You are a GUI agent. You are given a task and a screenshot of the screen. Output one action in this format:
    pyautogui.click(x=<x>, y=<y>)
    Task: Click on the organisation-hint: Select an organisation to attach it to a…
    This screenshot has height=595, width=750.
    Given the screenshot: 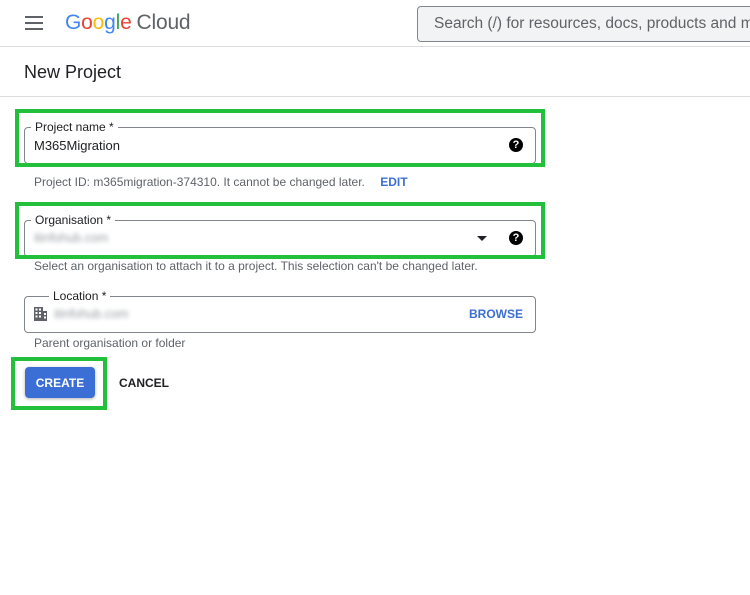 What is the action you would take?
    pyautogui.click(x=256, y=266)
    